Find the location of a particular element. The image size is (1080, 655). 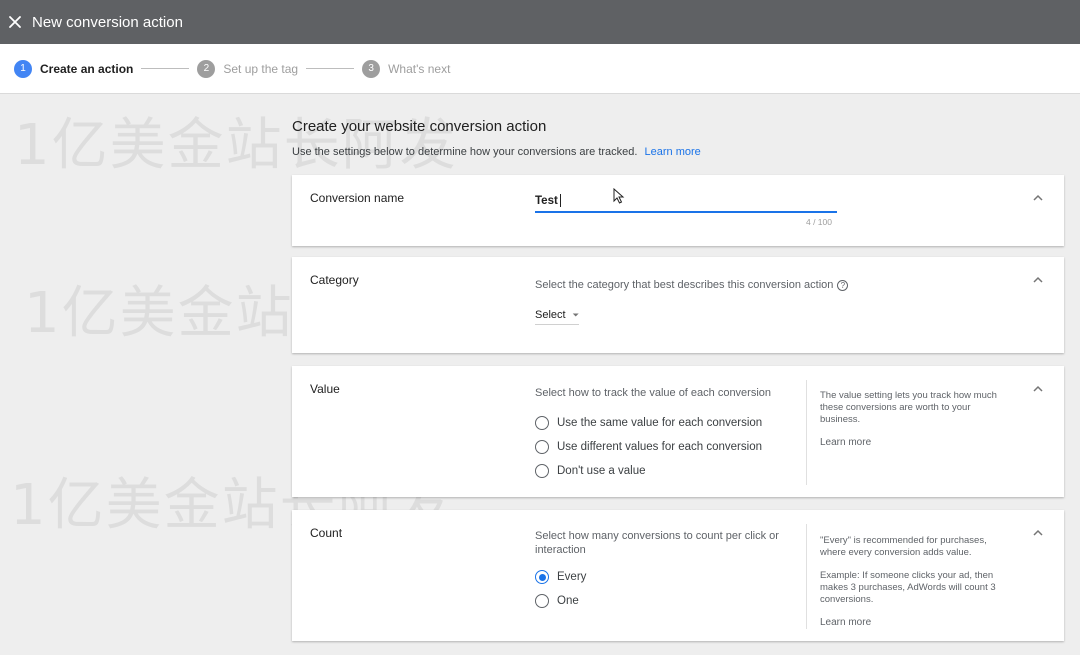

close-button is located at coordinates (15, 22).